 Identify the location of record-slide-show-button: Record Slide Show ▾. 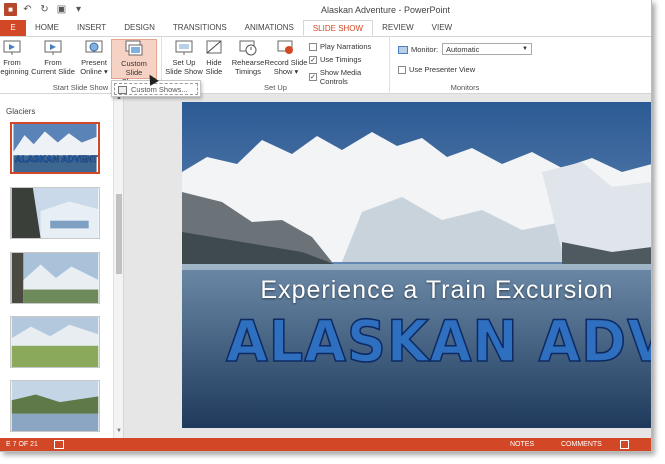
(286, 57).